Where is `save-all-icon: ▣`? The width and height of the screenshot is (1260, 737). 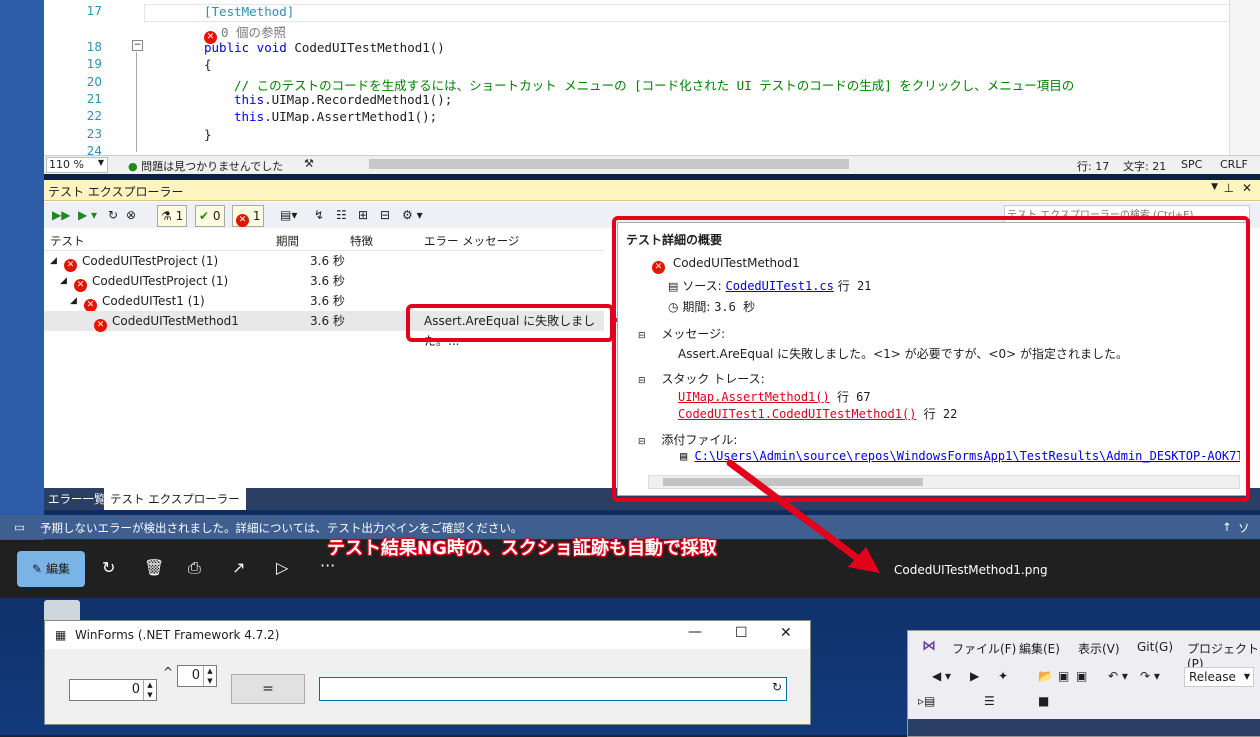
save-all-icon: ▣ is located at coordinates (1081, 676).